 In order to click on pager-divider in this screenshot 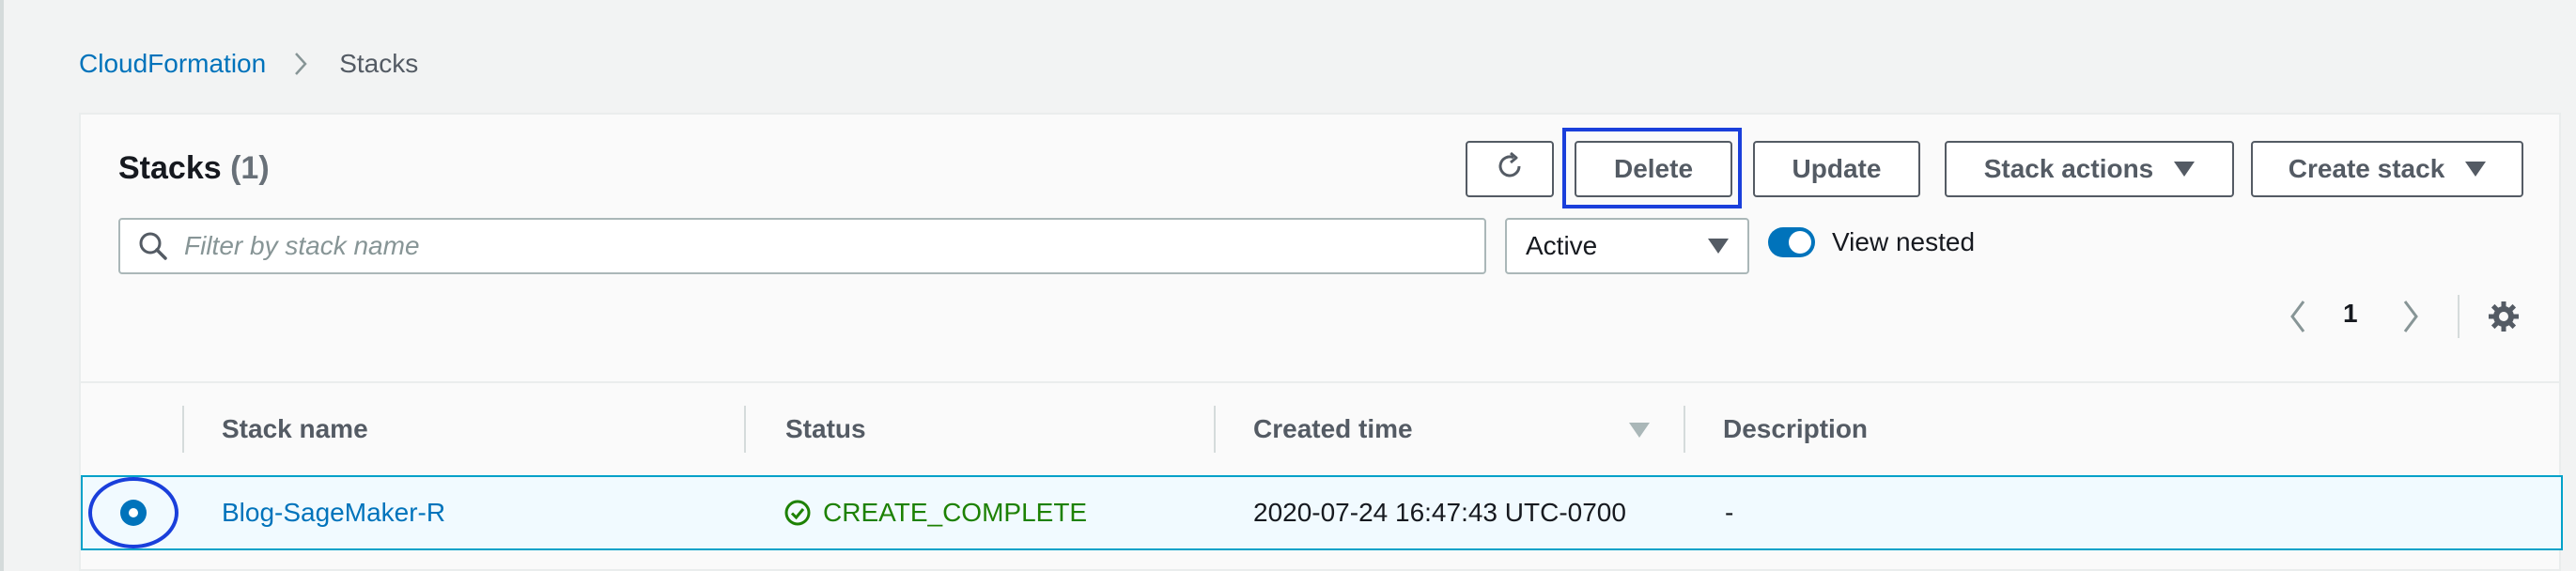, I will do `click(2459, 316)`.